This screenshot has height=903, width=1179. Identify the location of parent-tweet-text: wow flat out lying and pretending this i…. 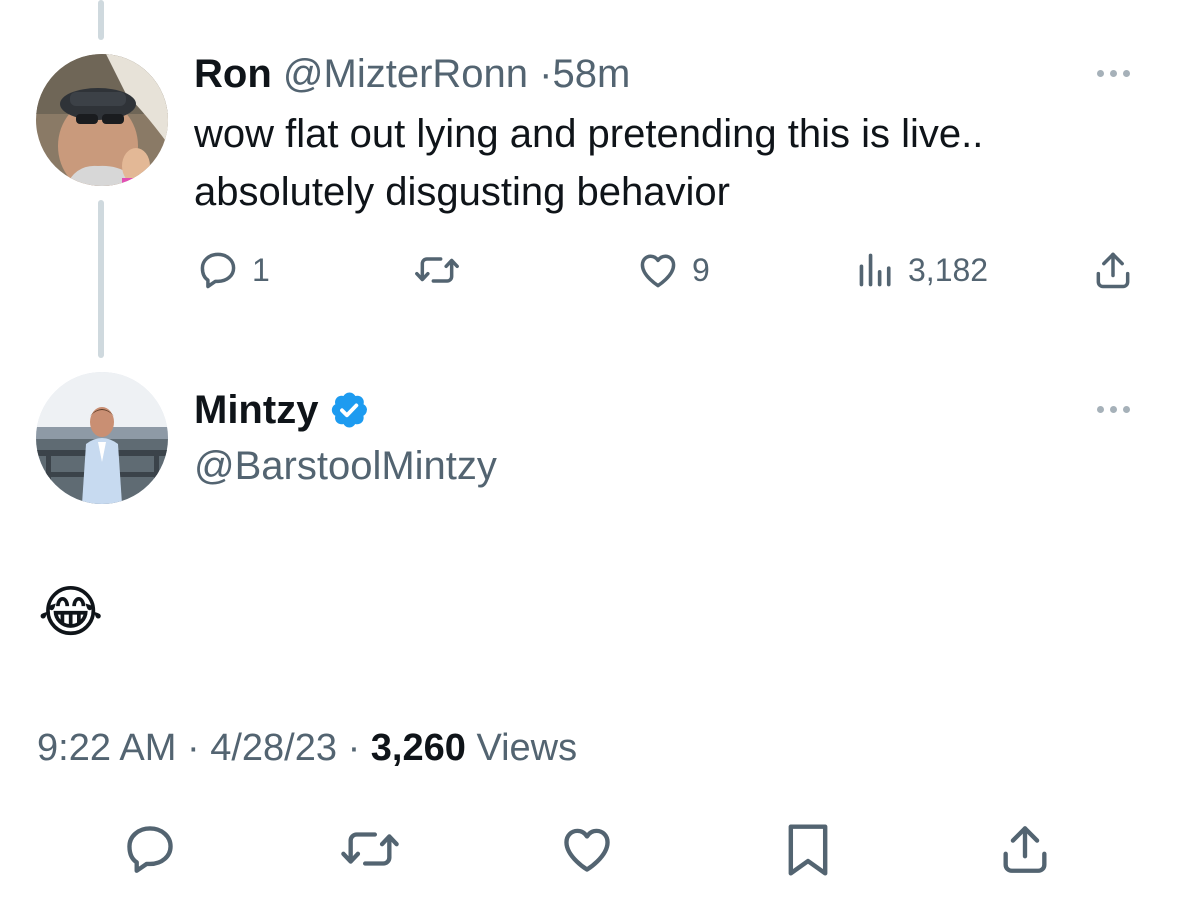
(588, 163).